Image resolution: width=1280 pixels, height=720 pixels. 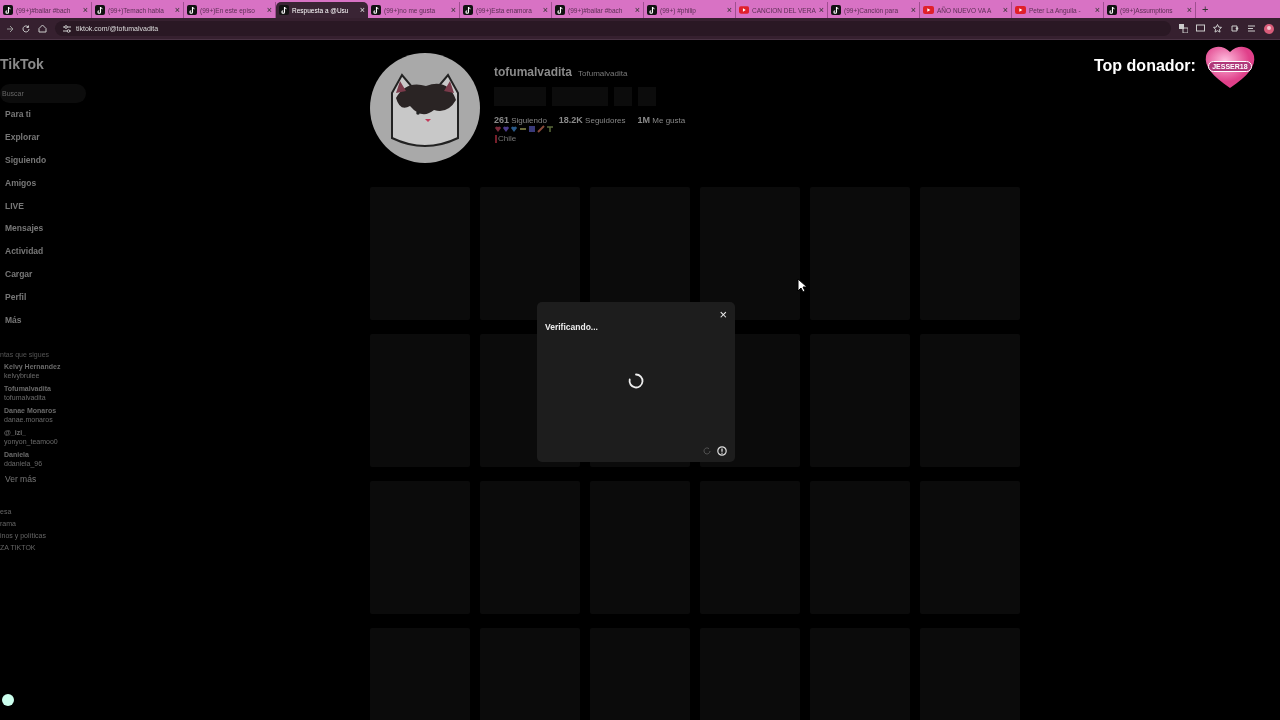 What do you see at coordinates (533, 72) in the screenshot?
I see `username: tofumalvadita` at bounding box center [533, 72].